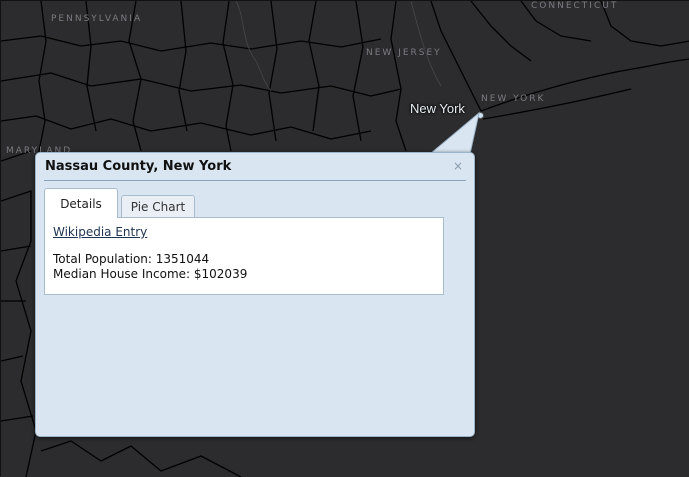  What do you see at coordinates (244, 232) in the screenshot?
I see `wikipedia-link: Wikipedia Entry` at bounding box center [244, 232].